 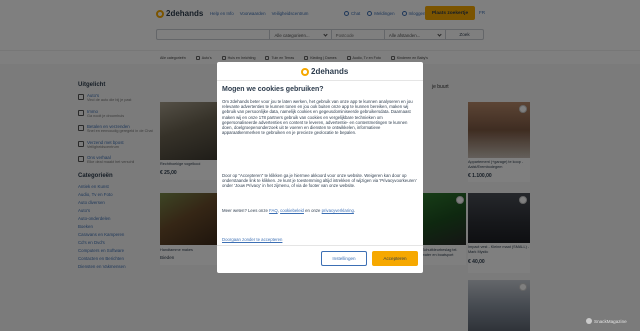 I want to click on cookie-policy-link: cookiebeleid, so click(x=292, y=210).